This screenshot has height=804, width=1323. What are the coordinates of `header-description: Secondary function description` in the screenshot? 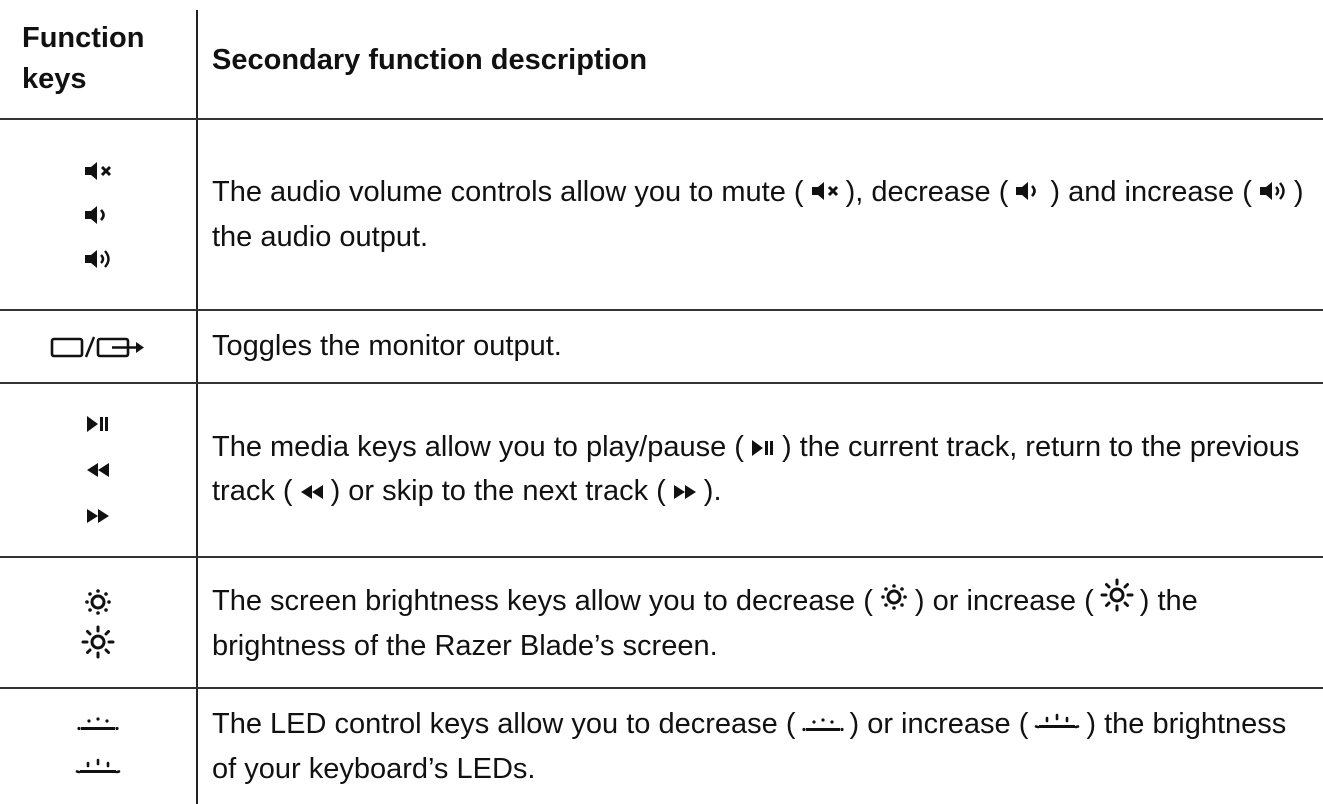 It's located at (430, 59).